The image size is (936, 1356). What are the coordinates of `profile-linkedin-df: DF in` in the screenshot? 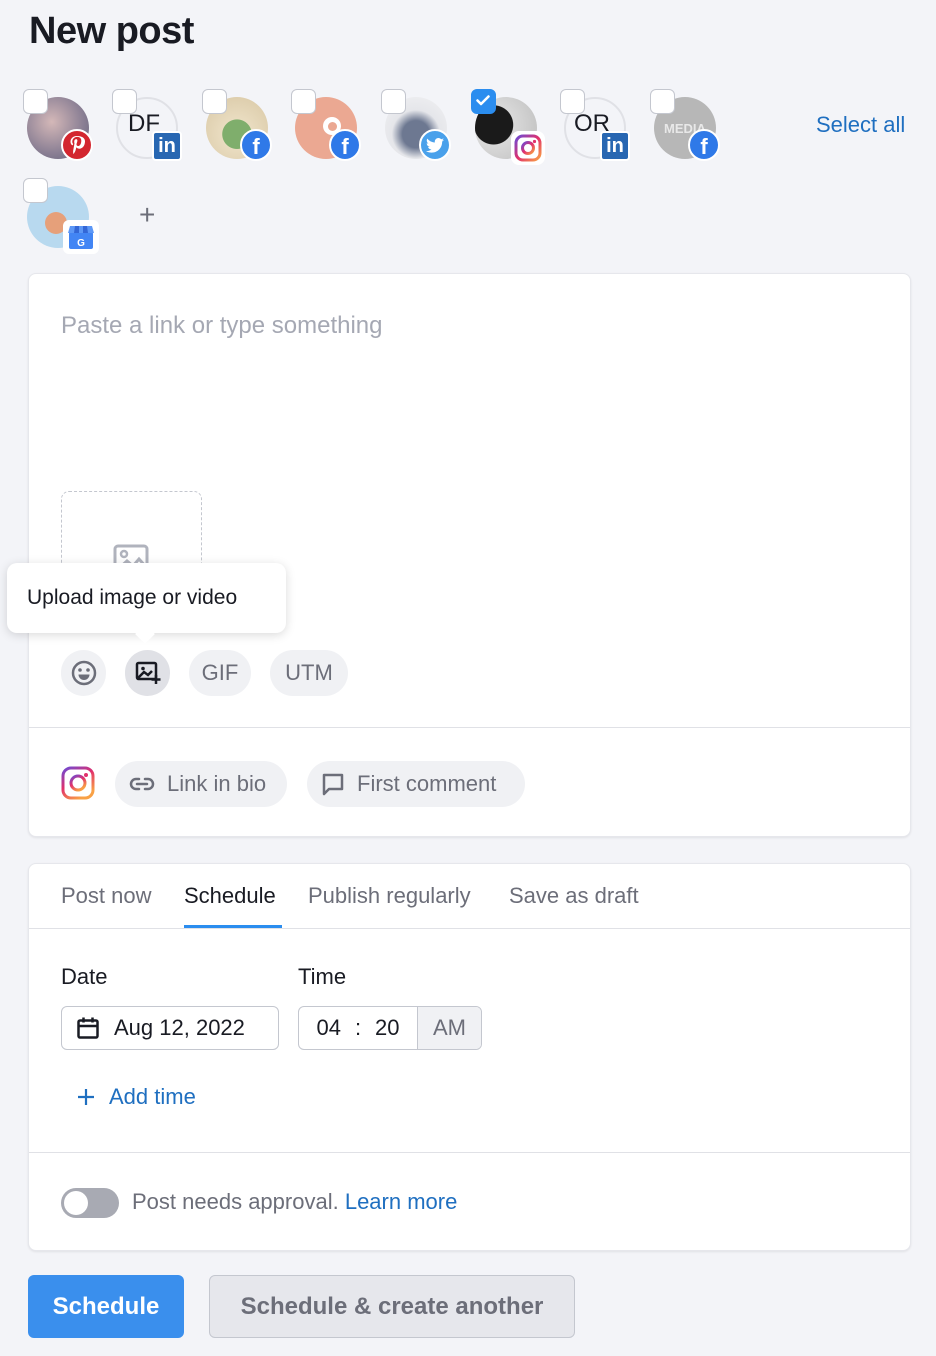 It's located at (148, 125).